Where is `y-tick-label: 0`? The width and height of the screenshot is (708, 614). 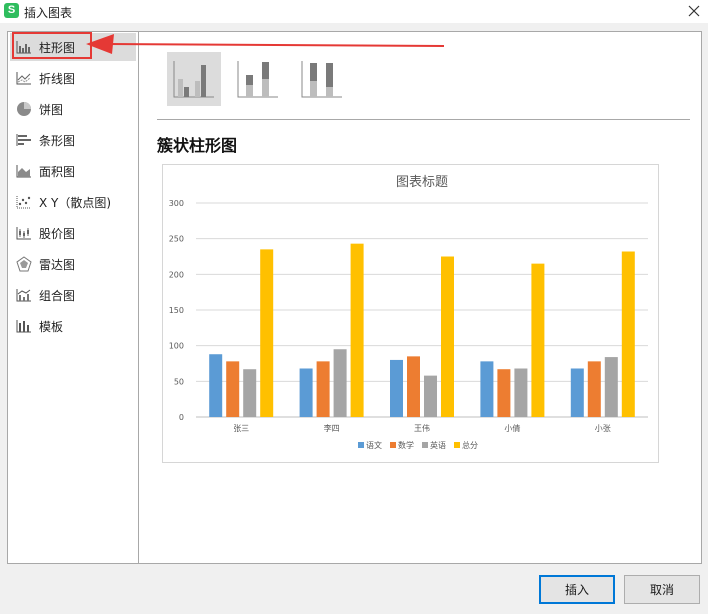 y-tick-label: 0 is located at coordinates (181, 417).